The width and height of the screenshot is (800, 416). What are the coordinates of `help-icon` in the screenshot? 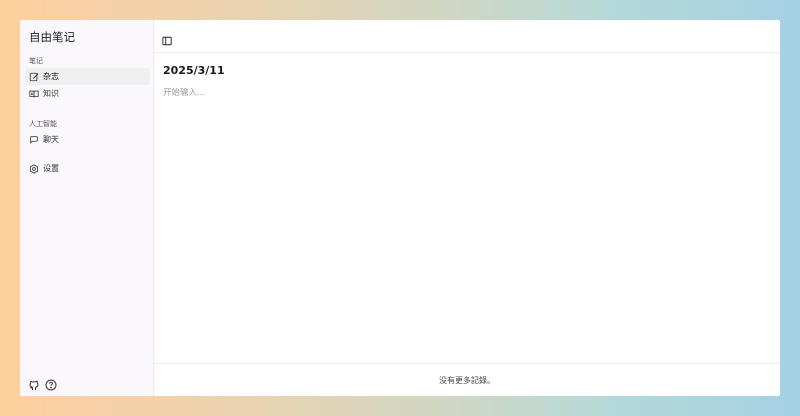 It's located at (51, 383).